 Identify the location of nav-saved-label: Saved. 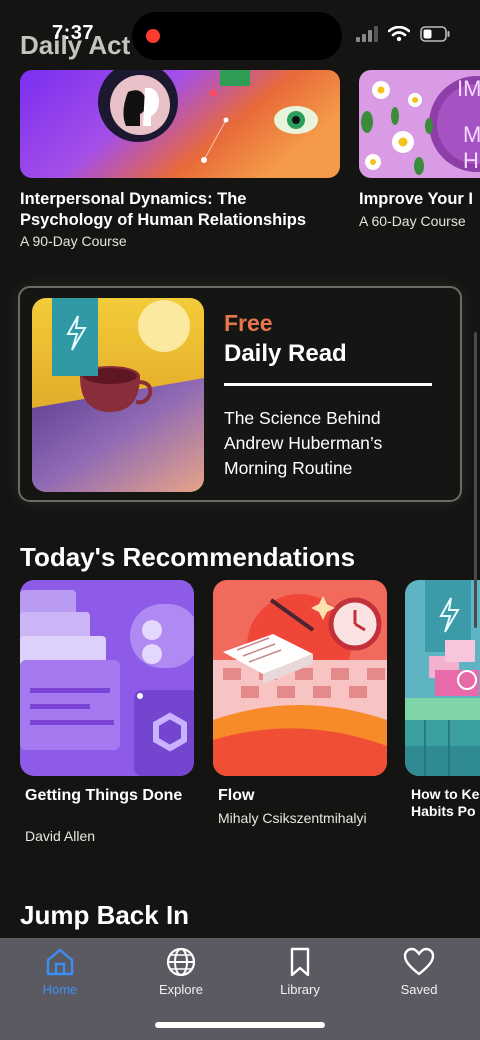
(419, 989).